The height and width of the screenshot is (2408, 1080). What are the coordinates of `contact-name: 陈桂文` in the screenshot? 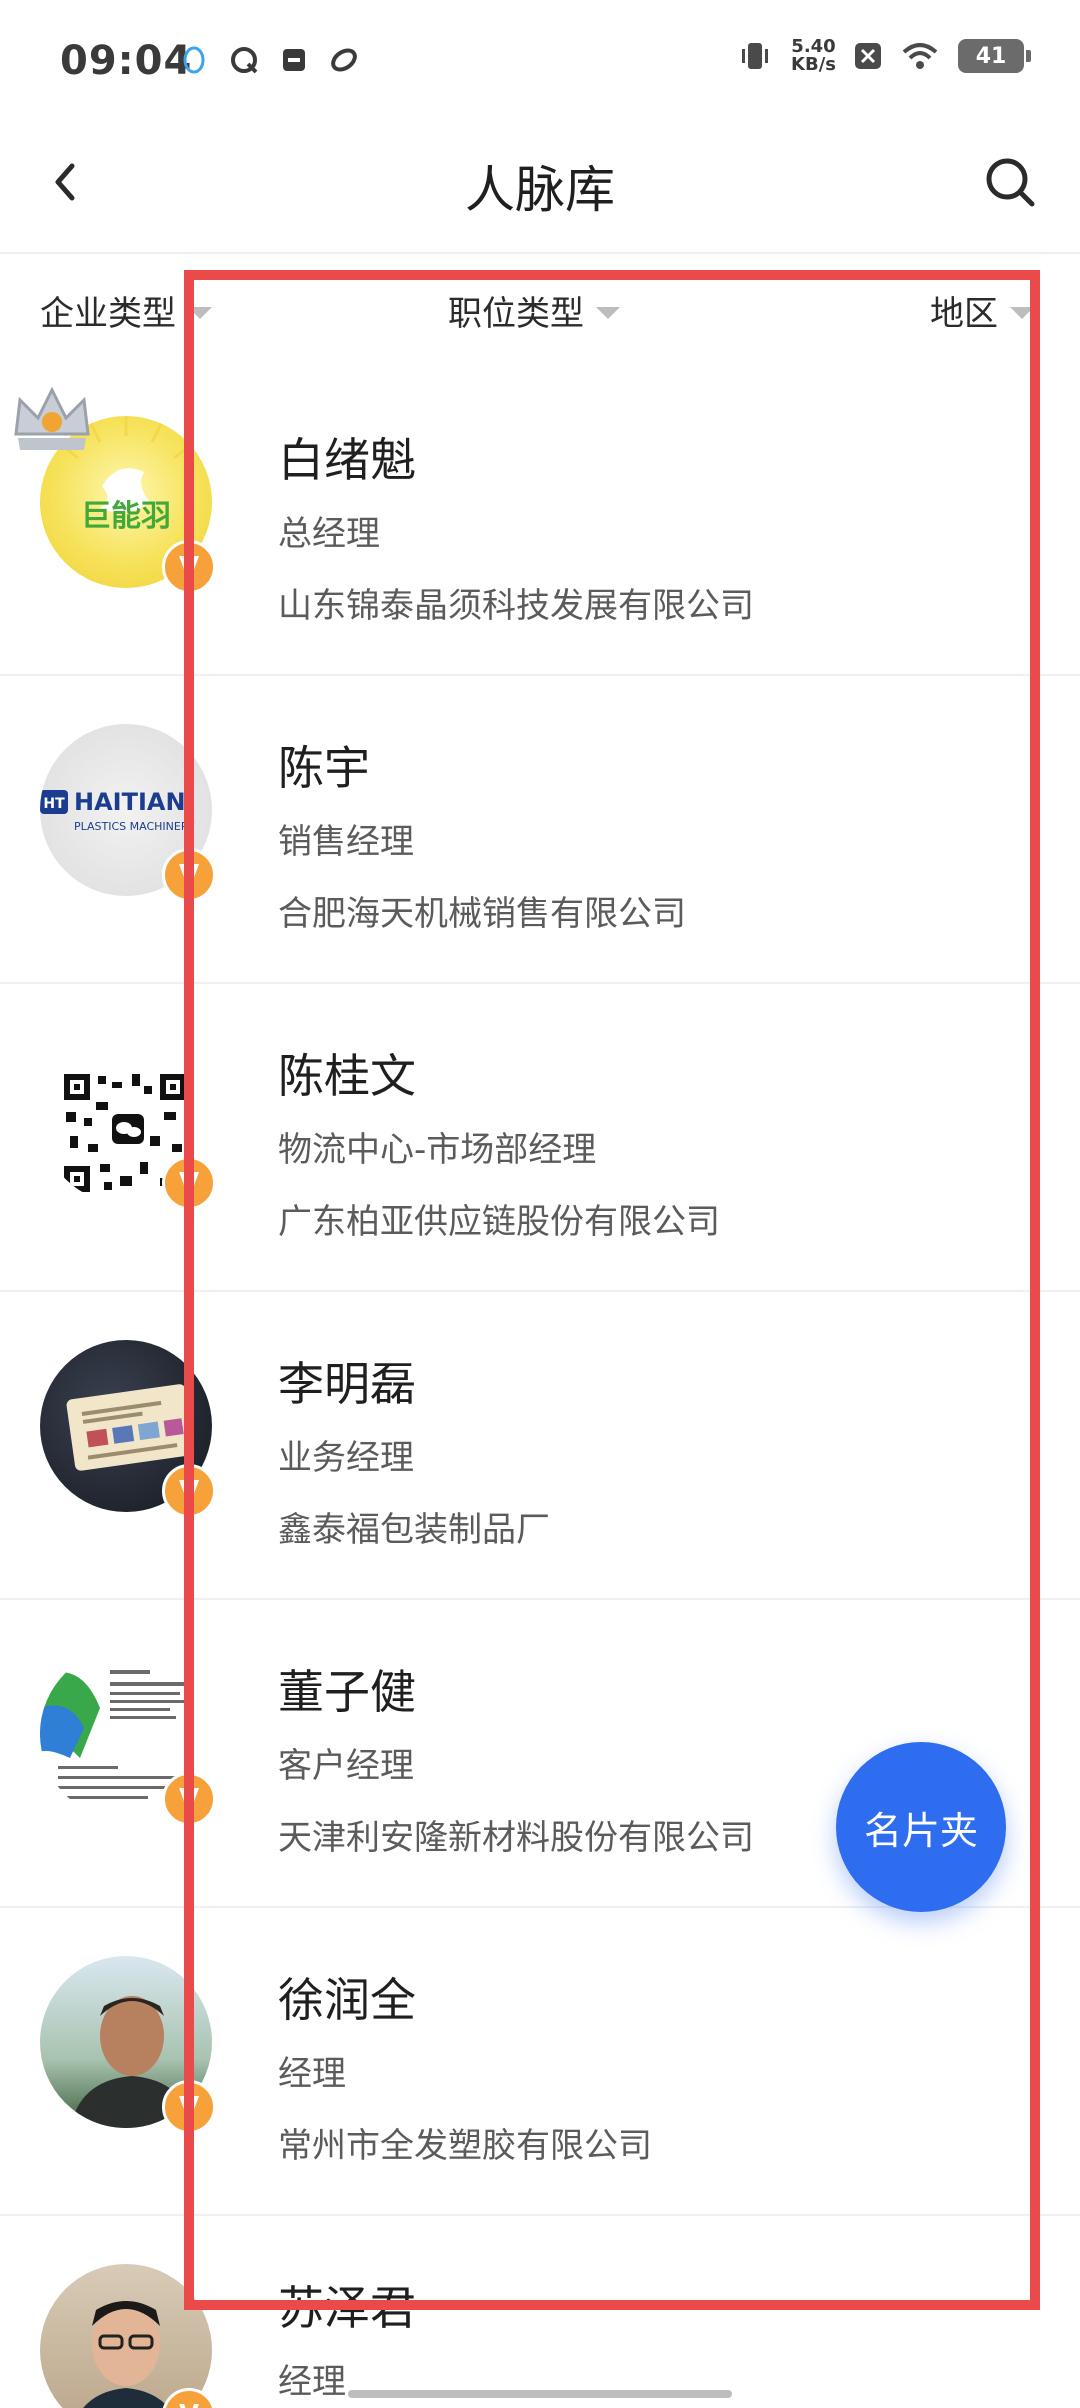 It's located at (347, 1076).